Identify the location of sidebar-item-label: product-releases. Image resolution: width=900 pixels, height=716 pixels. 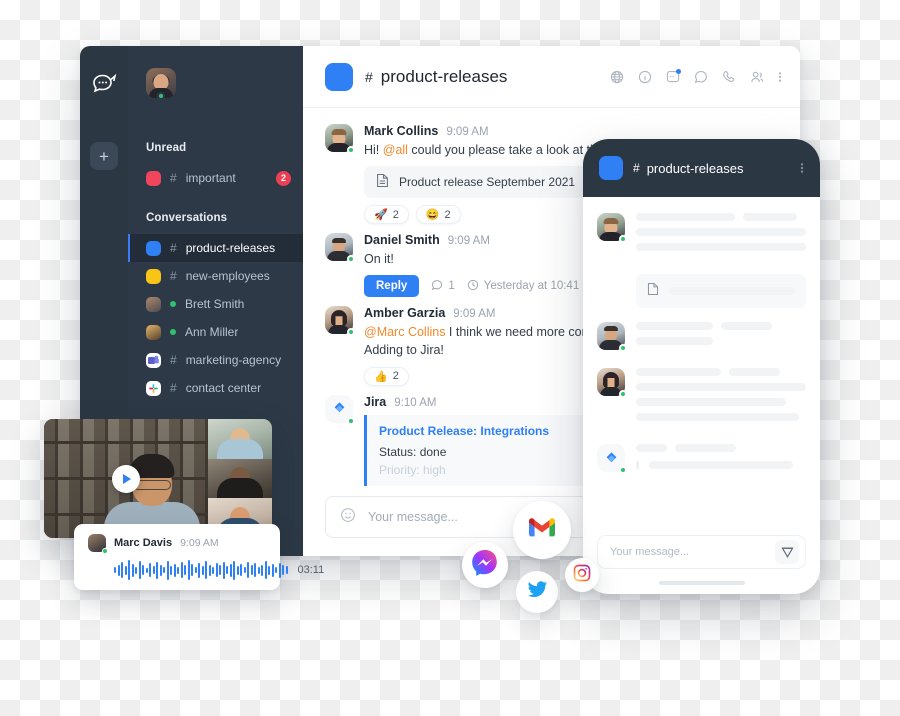
(230, 248).